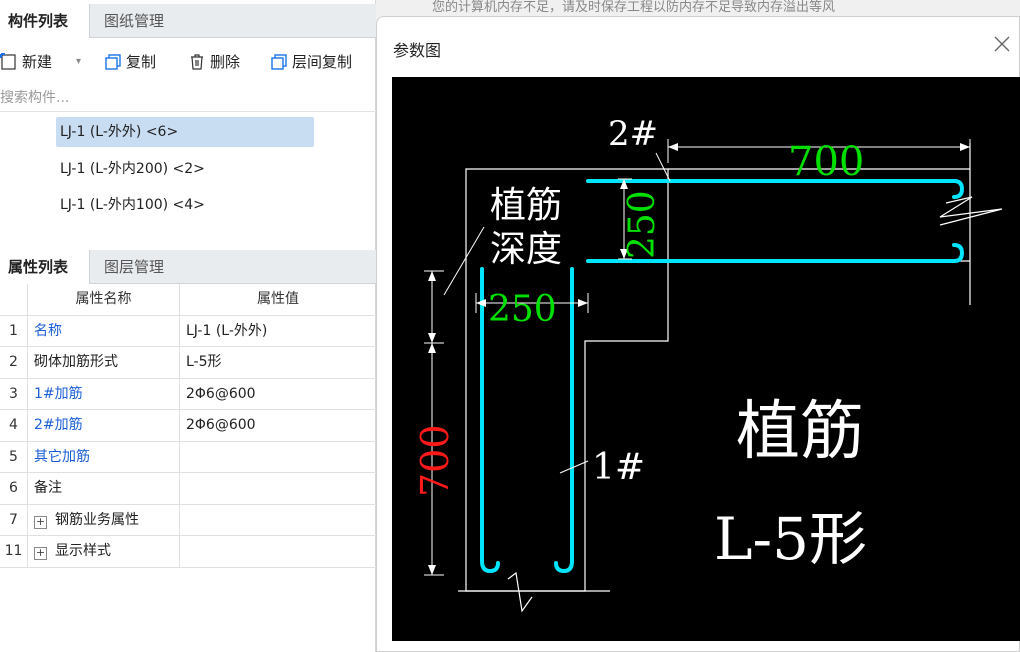 This screenshot has width=1020, height=652. What do you see at coordinates (188, 267) in the screenshot?
I see `property-tabbar: 属性列表 图层管理` at bounding box center [188, 267].